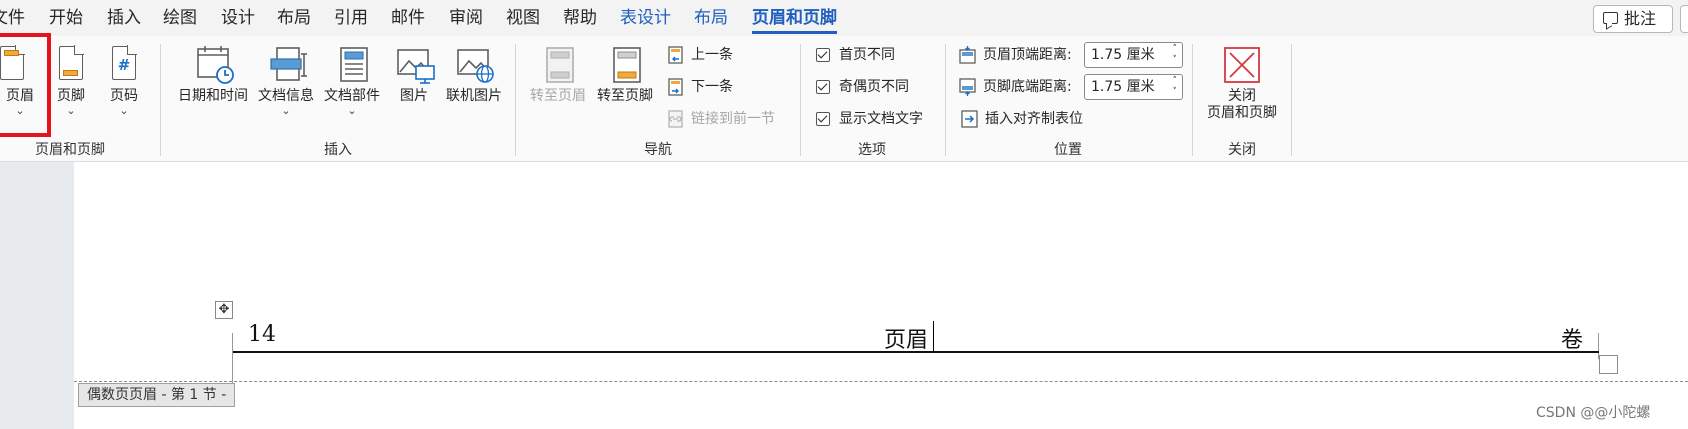  Describe the element at coordinates (294, 18) in the screenshot. I see `tab-layout: 布局` at that location.